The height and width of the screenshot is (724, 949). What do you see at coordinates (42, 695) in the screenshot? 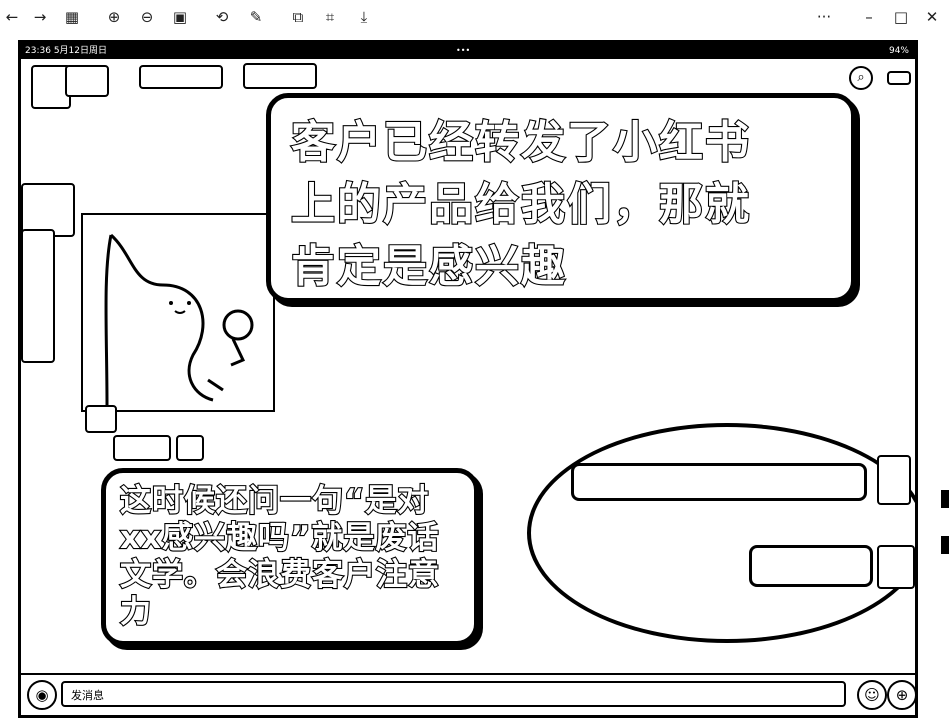
I see `voice-icon: ◉` at bounding box center [42, 695].